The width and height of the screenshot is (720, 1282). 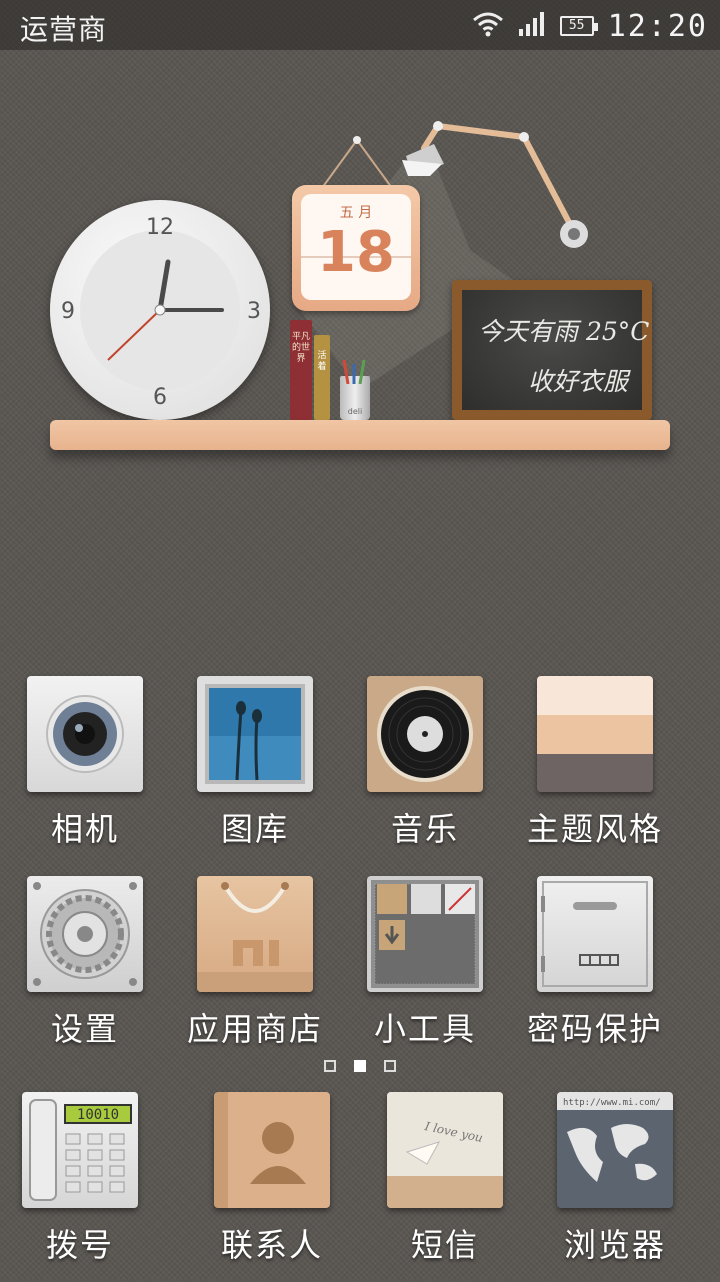 What do you see at coordinates (594, 1029) in the screenshot?
I see `app-label: 密码保护` at bounding box center [594, 1029].